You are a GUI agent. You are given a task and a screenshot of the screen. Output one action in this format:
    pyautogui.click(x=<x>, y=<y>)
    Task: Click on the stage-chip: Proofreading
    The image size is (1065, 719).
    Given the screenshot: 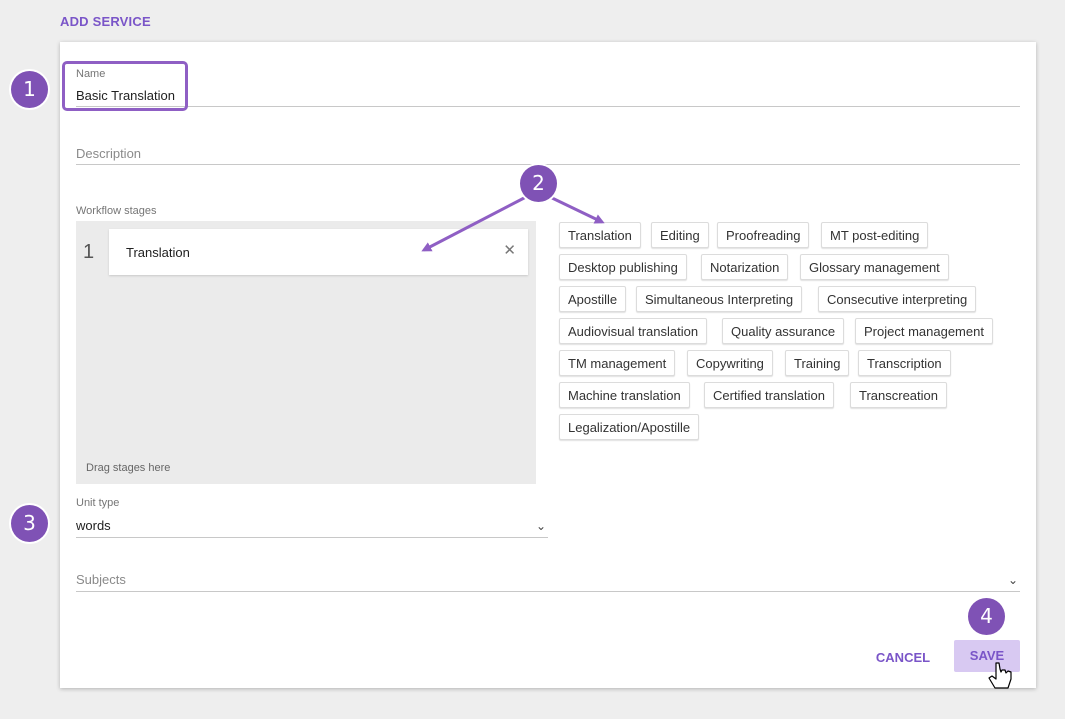 What is the action you would take?
    pyautogui.click(x=763, y=235)
    